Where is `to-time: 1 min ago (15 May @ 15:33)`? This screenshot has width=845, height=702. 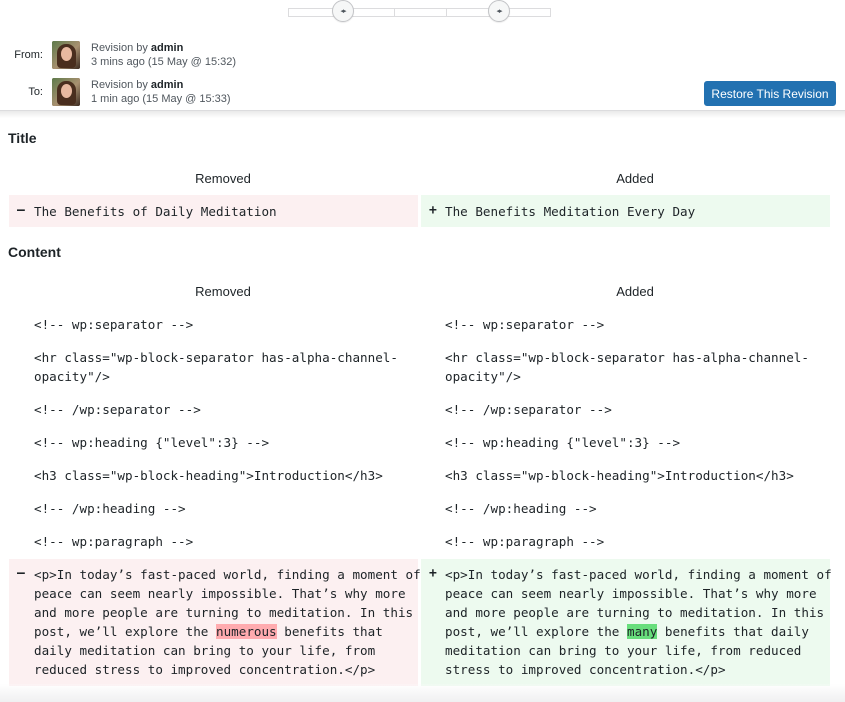
to-time: 1 min ago (15 May @ 15:33) is located at coordinates (161, 99).